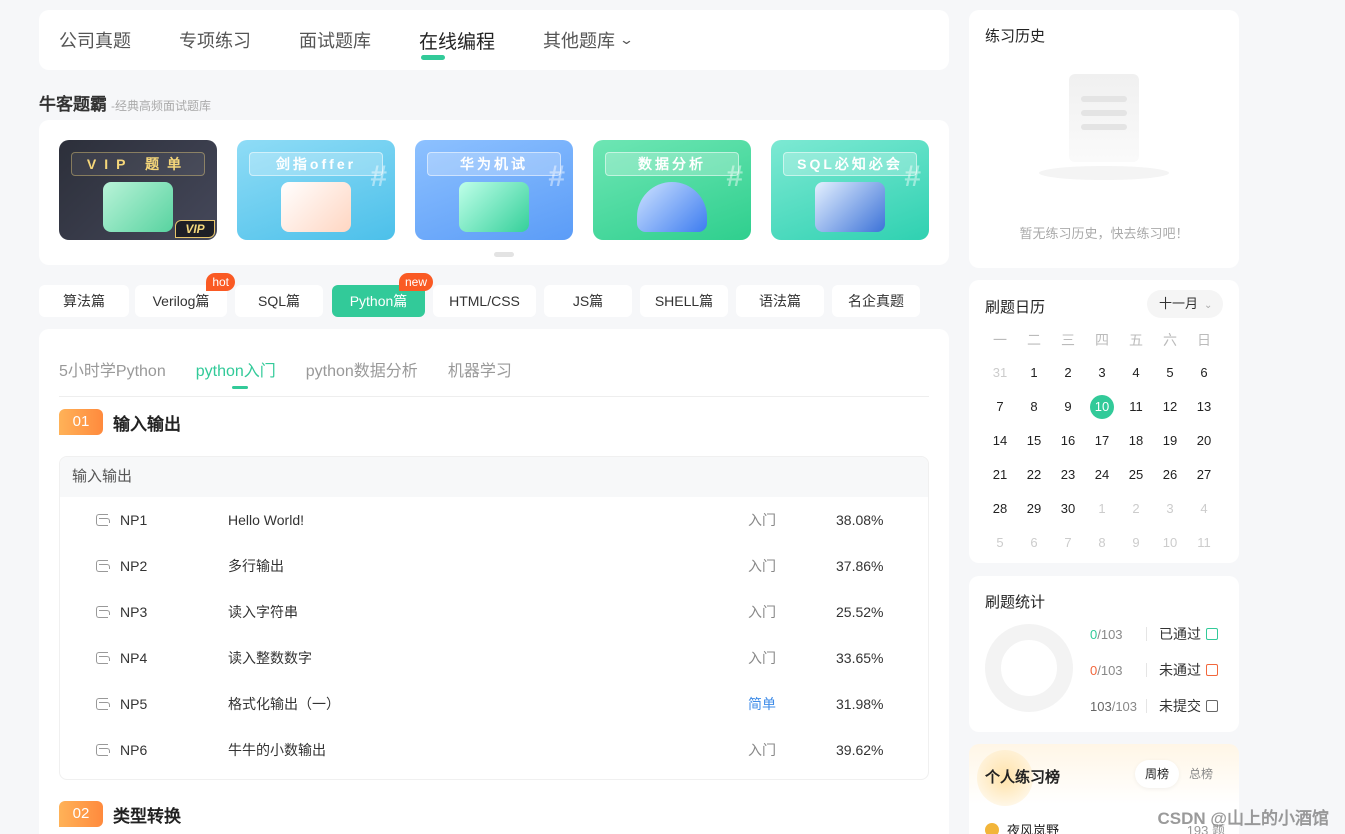 This screenshot has width=1345, height=834. Describe the element at coordinates (780, 301) in the screenshot. I see `cat-grammar: 语法篇` at that location.